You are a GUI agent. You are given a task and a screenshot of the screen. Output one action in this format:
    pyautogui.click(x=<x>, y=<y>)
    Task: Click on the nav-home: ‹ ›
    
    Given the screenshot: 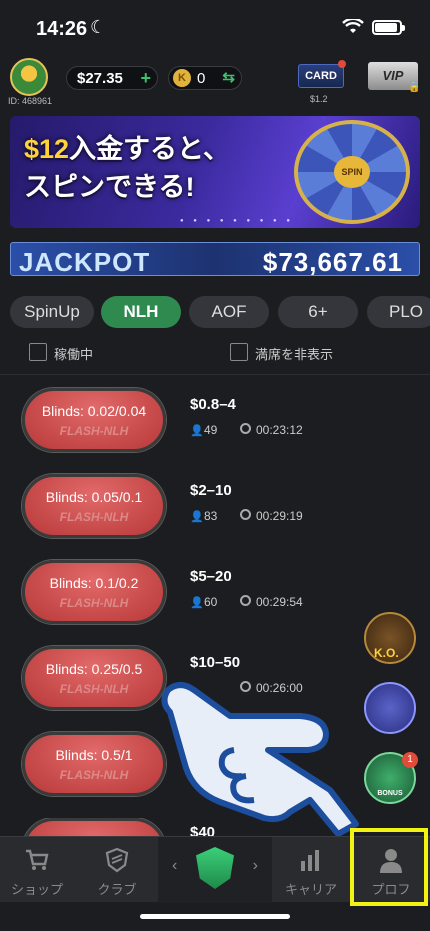 What is the action you would take?
    pyautogui.click(x=215, y=870)
    